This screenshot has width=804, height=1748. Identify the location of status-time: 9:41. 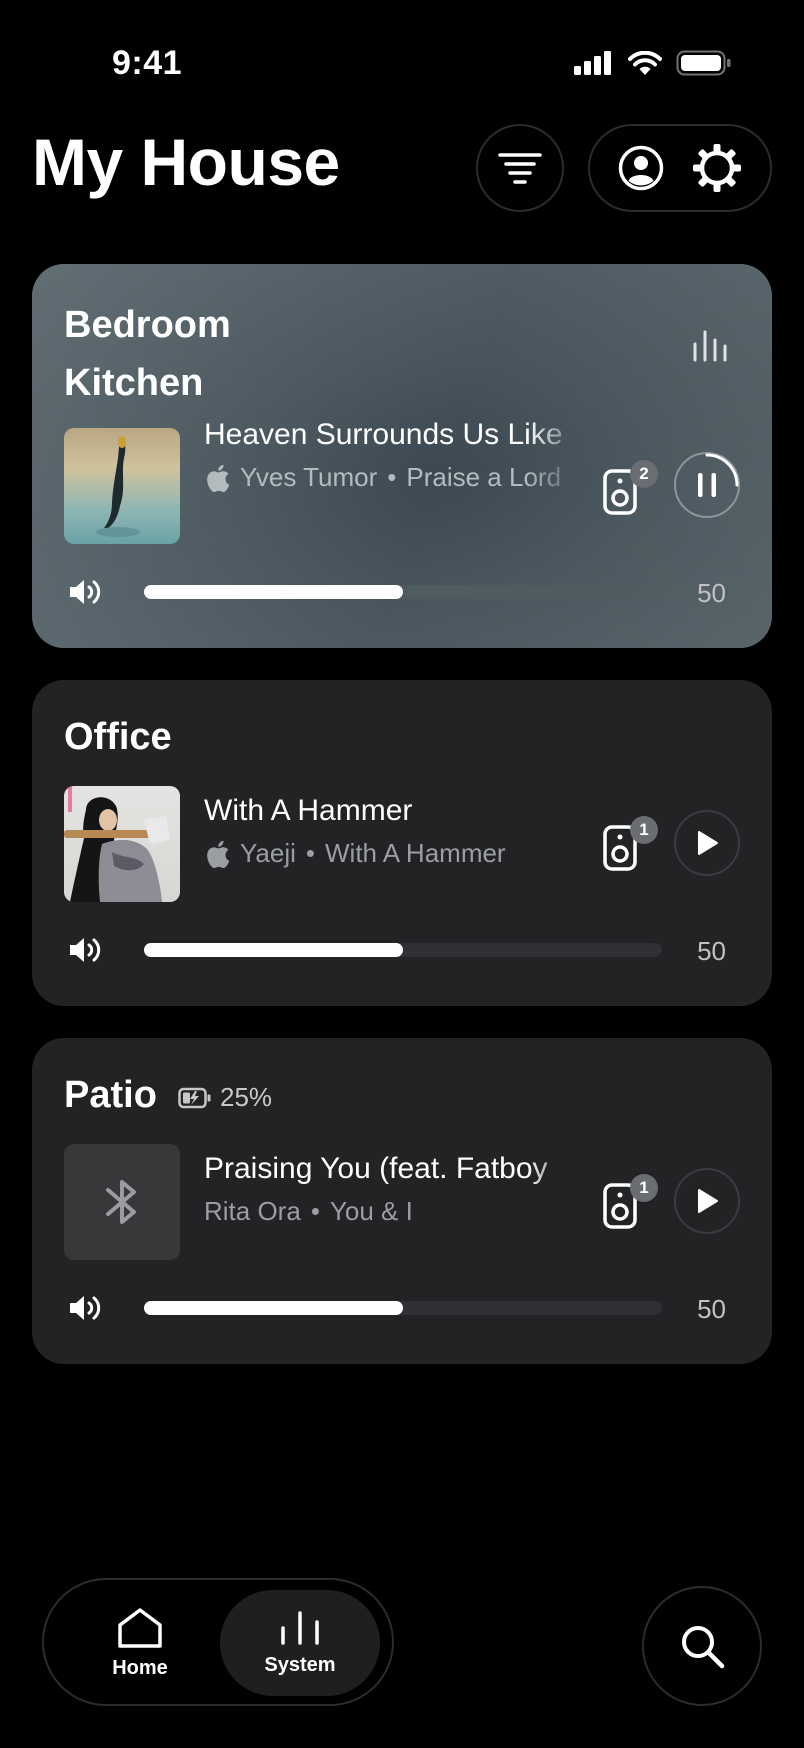
(147, 63).